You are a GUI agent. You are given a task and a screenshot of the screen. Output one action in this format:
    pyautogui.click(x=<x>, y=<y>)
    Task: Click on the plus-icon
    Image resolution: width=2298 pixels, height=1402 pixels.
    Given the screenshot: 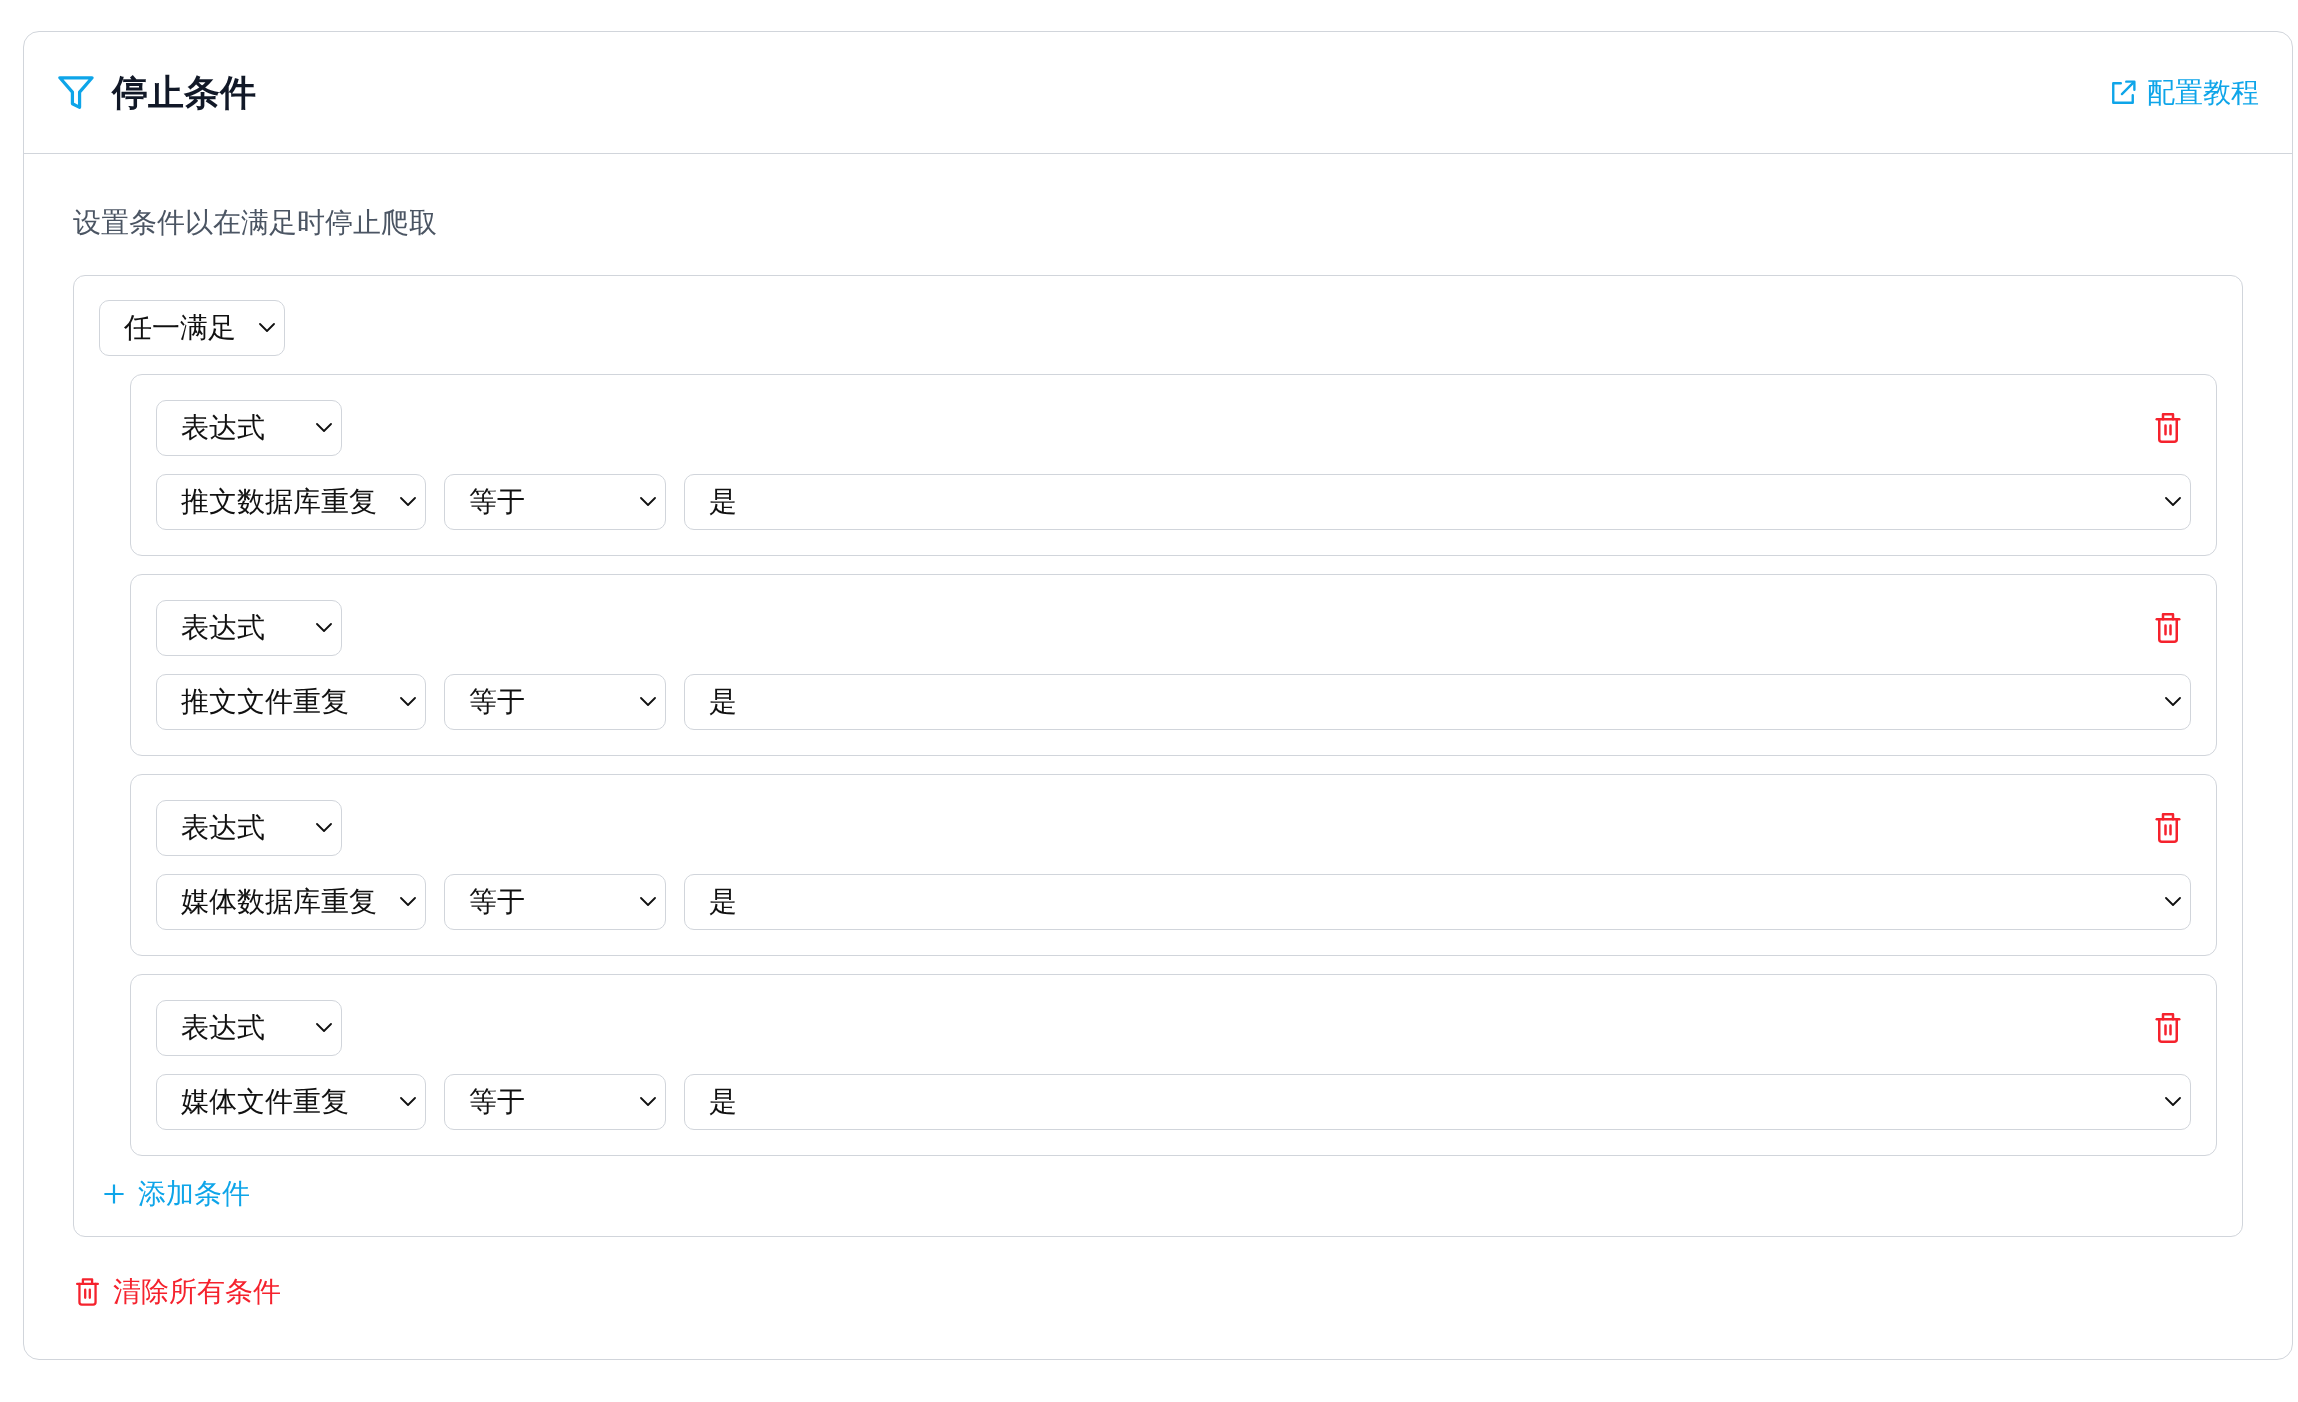 What is the action you would take?
    pyautogui.click(x=114, y=1194)
    